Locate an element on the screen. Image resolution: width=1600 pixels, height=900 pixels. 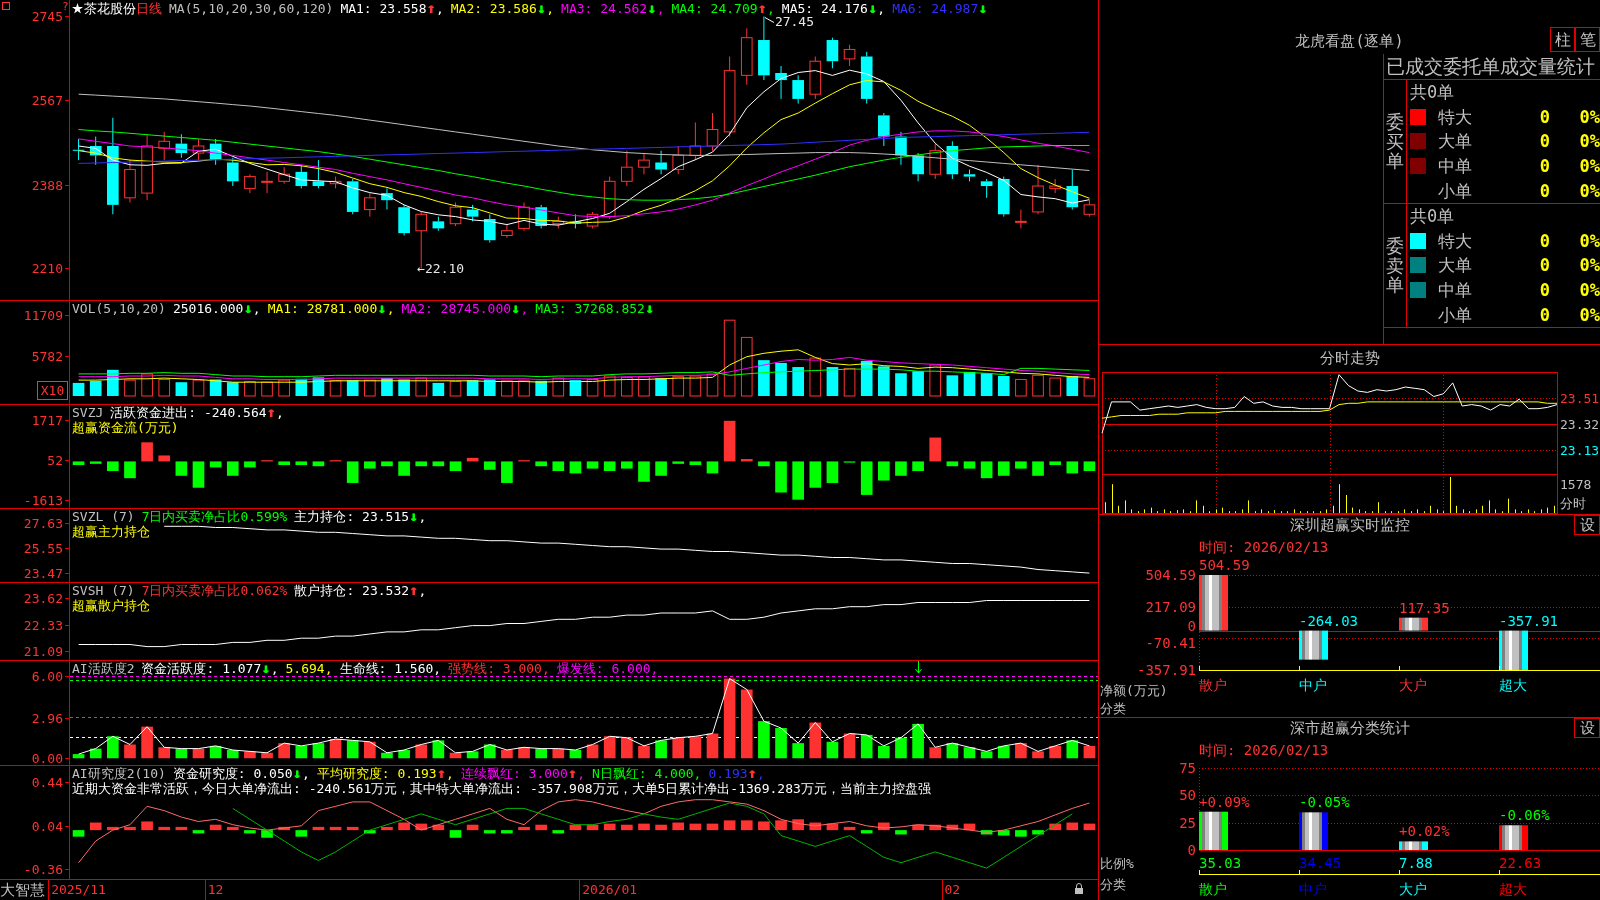
legend-label: SVSH (7) is located at coordinates (103, 590).